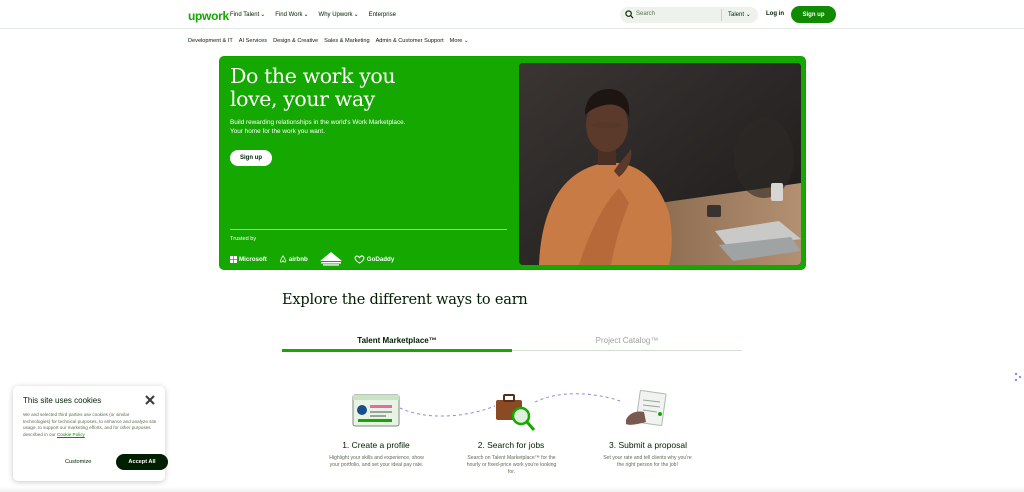  I want to click on godaddy-logo: GoDaddy, so click(374, 259).